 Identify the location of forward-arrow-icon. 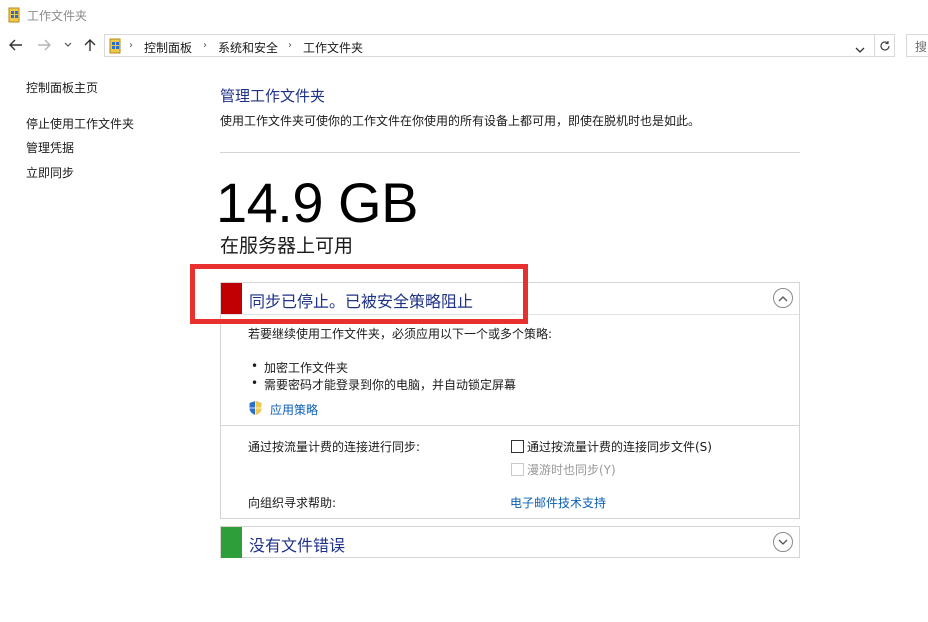
(44, 45).